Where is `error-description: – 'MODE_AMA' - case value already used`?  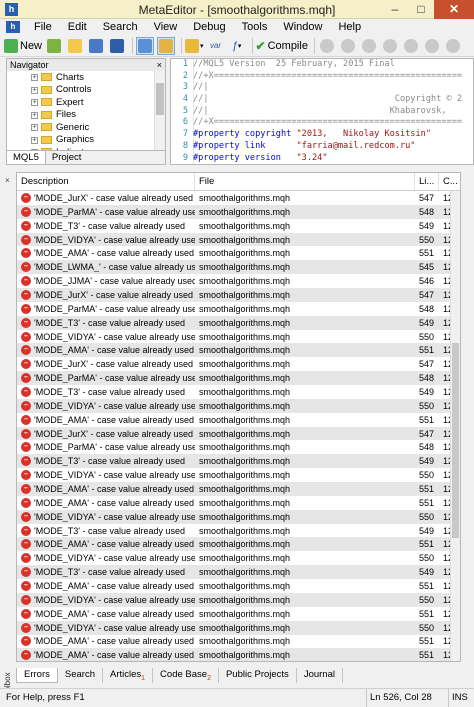
error-description: – 'MODE_AMA' - case value already used is located at coordinates (106, 641).